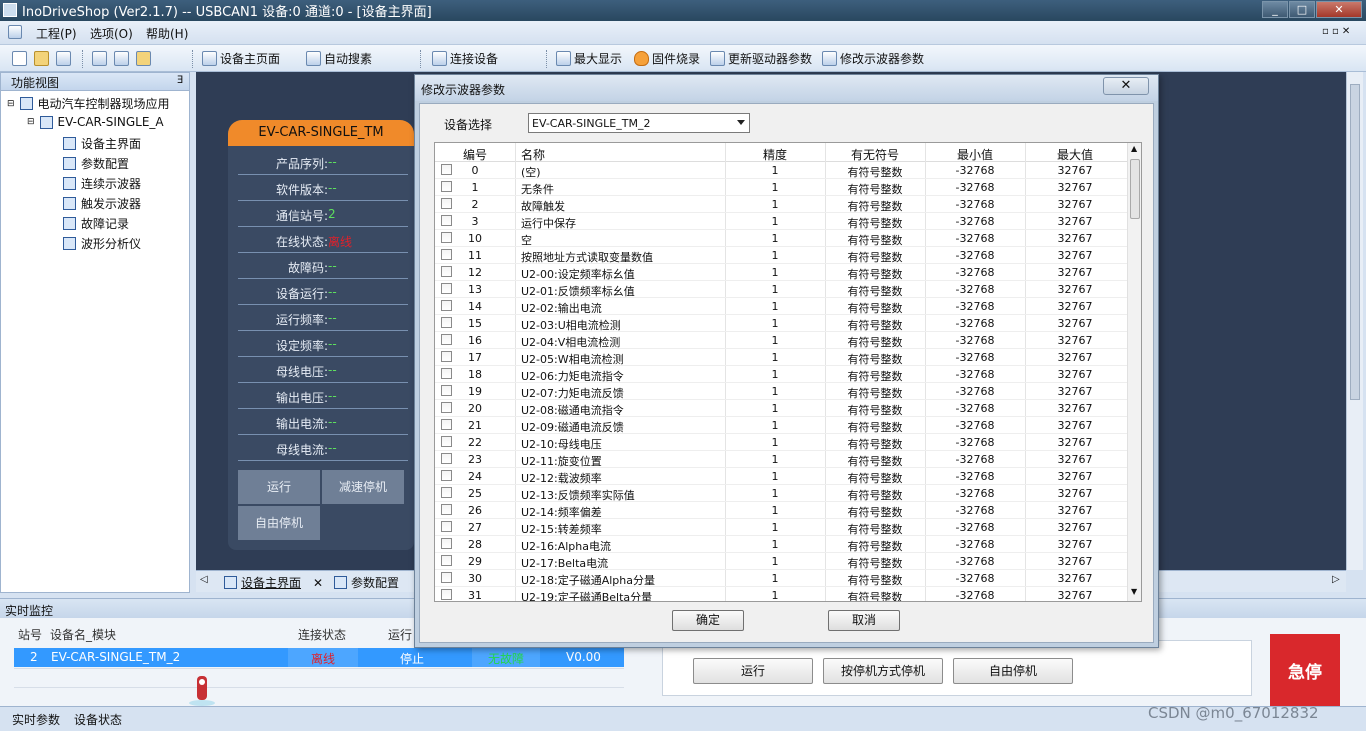  I want to click on table-cell: 2, so click(475, 204).